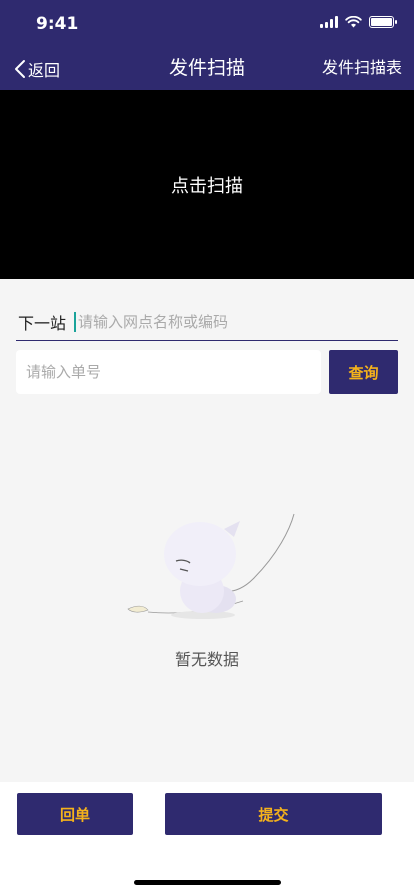  What do you see at coordinates (211, 566) in the screenshot?
I see `empty-state-illustration-icon` at bounding box center [211, 566].